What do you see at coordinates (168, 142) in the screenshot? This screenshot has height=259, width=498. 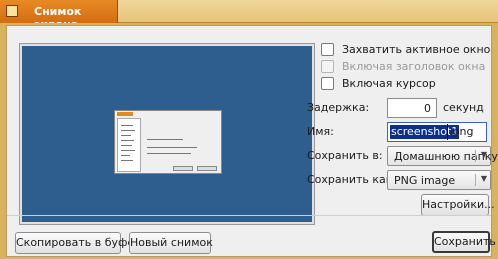 I see `preview-thumbnail-window` at bounding box center [168, 142].